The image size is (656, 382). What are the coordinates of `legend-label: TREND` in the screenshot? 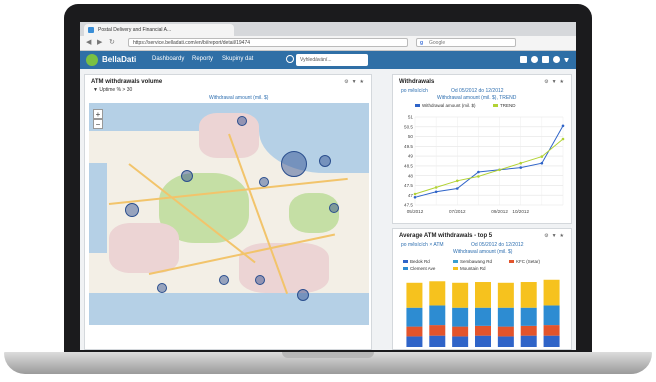 It's located at (508, 105).